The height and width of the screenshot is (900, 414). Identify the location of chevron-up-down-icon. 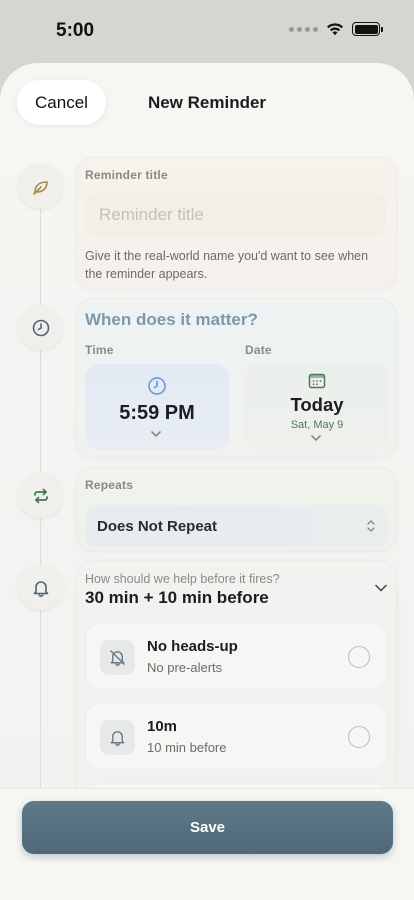
(371, 526).